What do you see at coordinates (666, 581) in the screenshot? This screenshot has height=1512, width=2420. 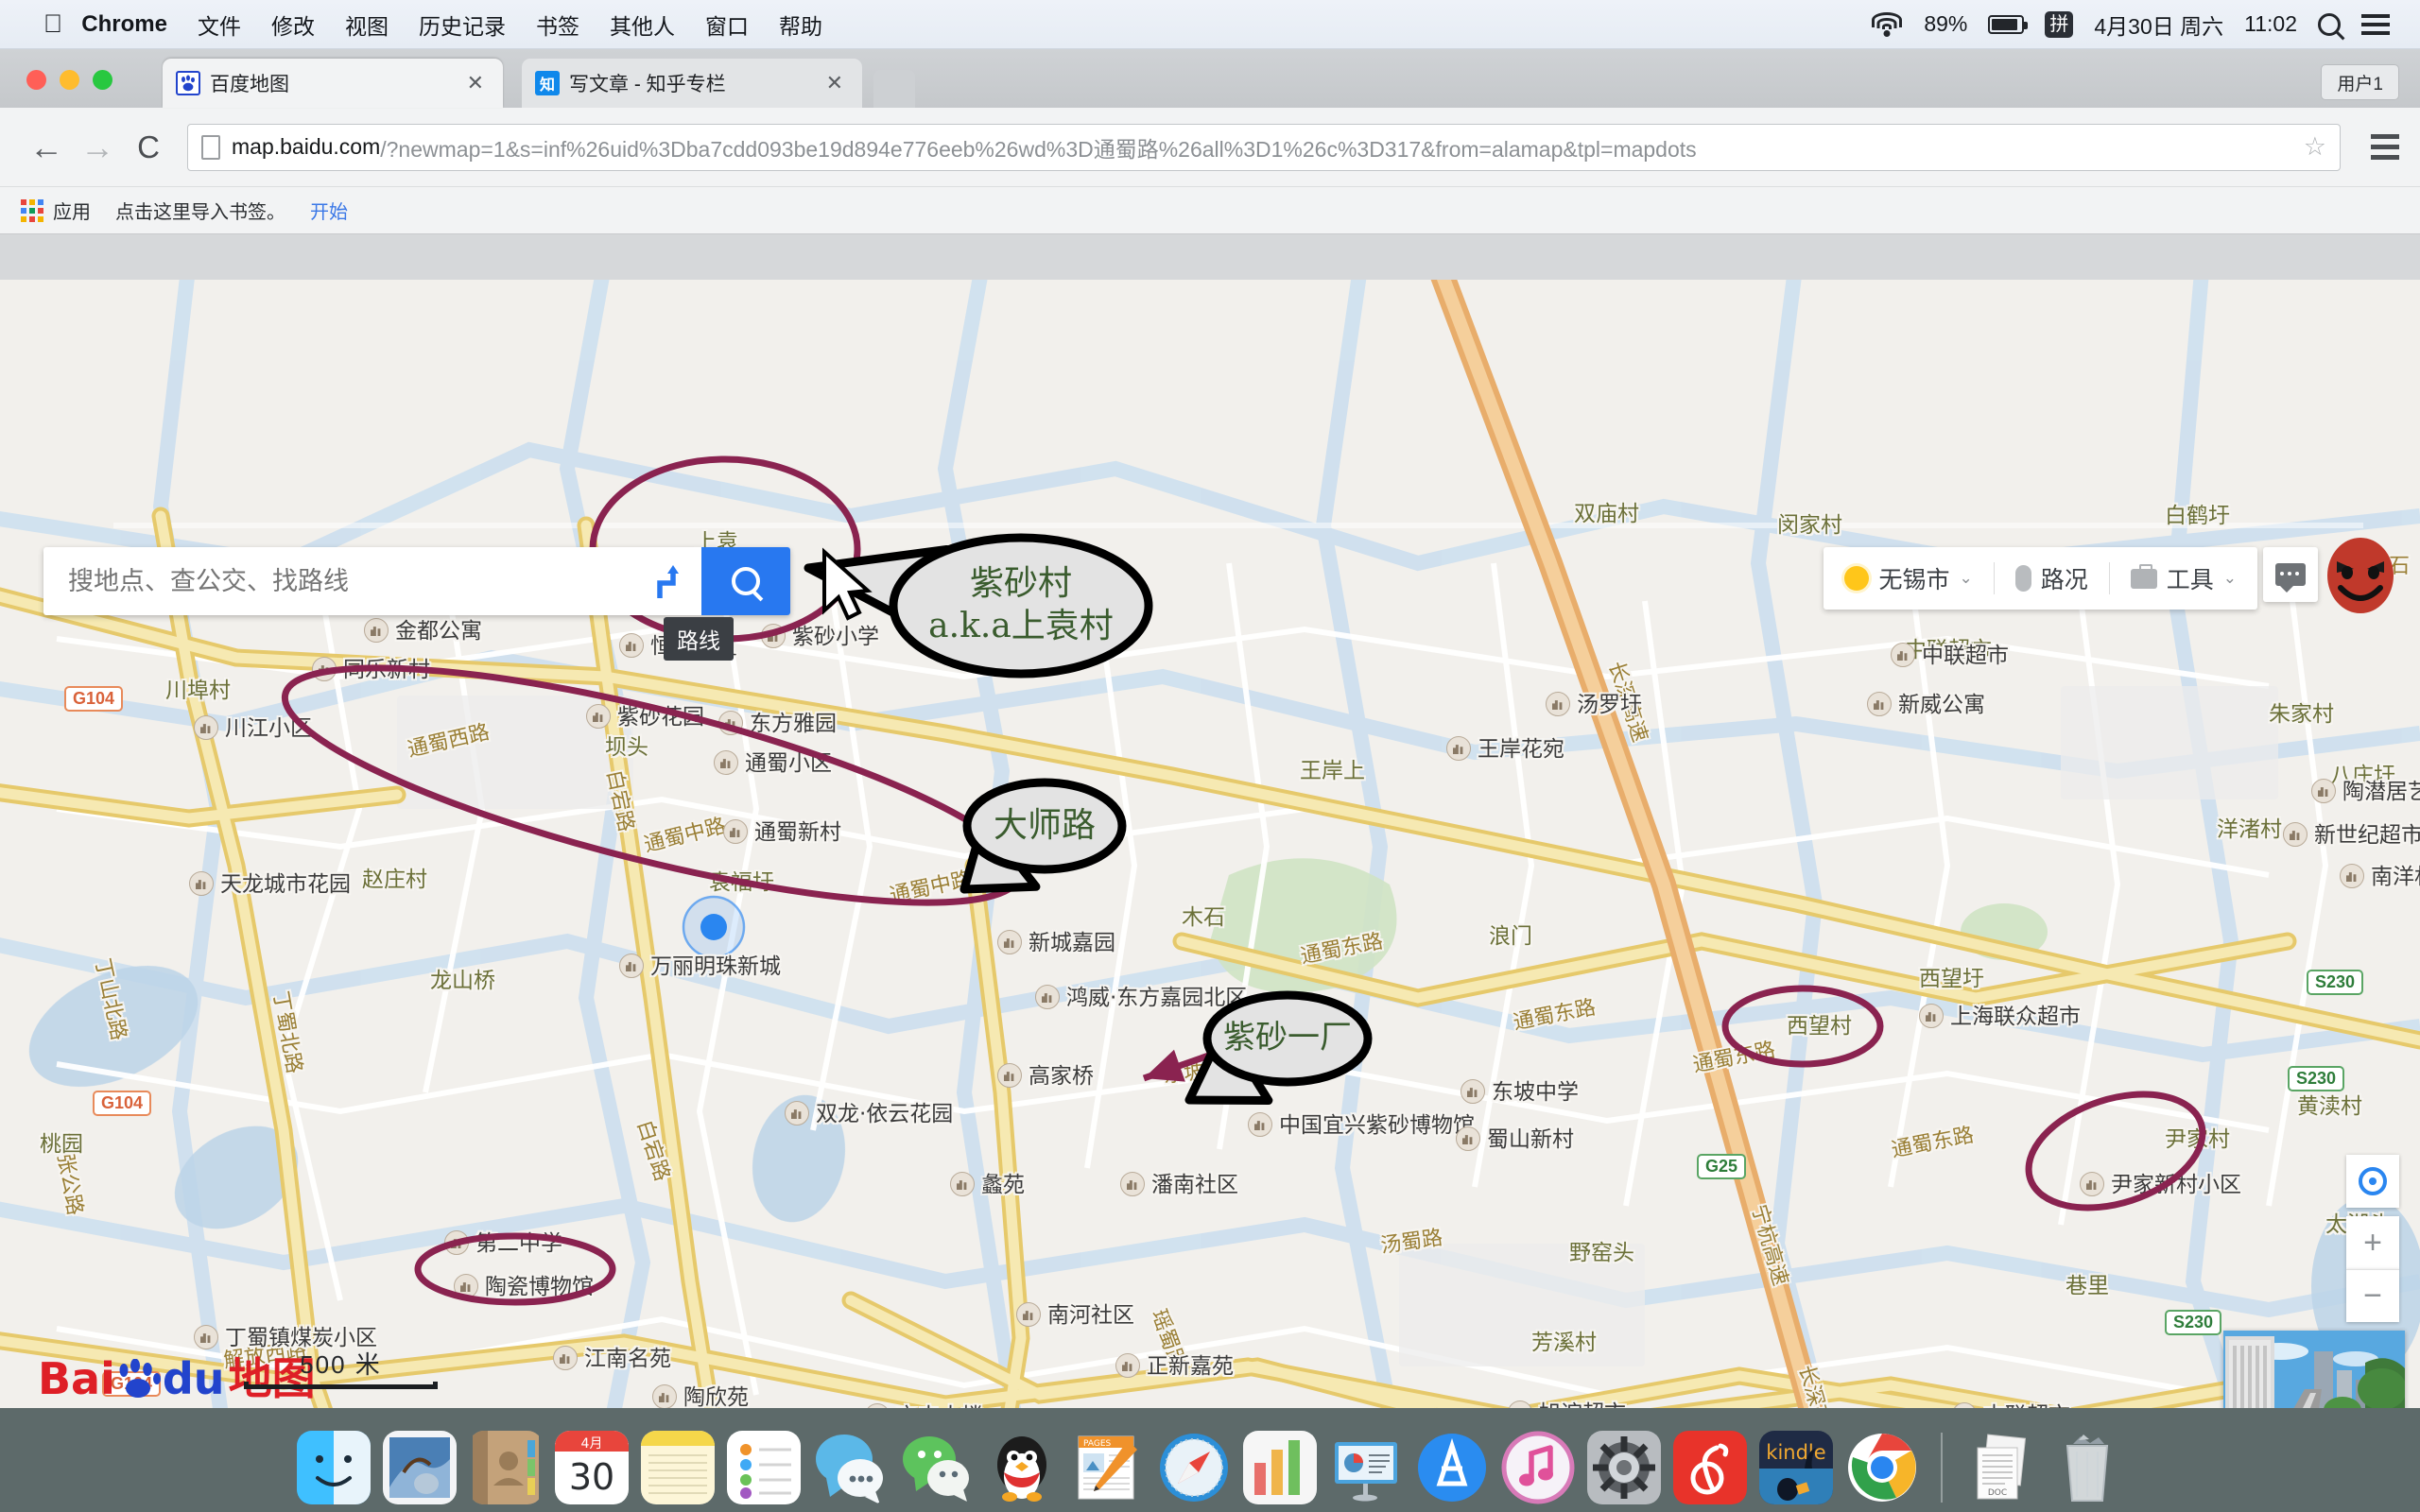 I see `route-directions-button` at bounding box center [666, 581].